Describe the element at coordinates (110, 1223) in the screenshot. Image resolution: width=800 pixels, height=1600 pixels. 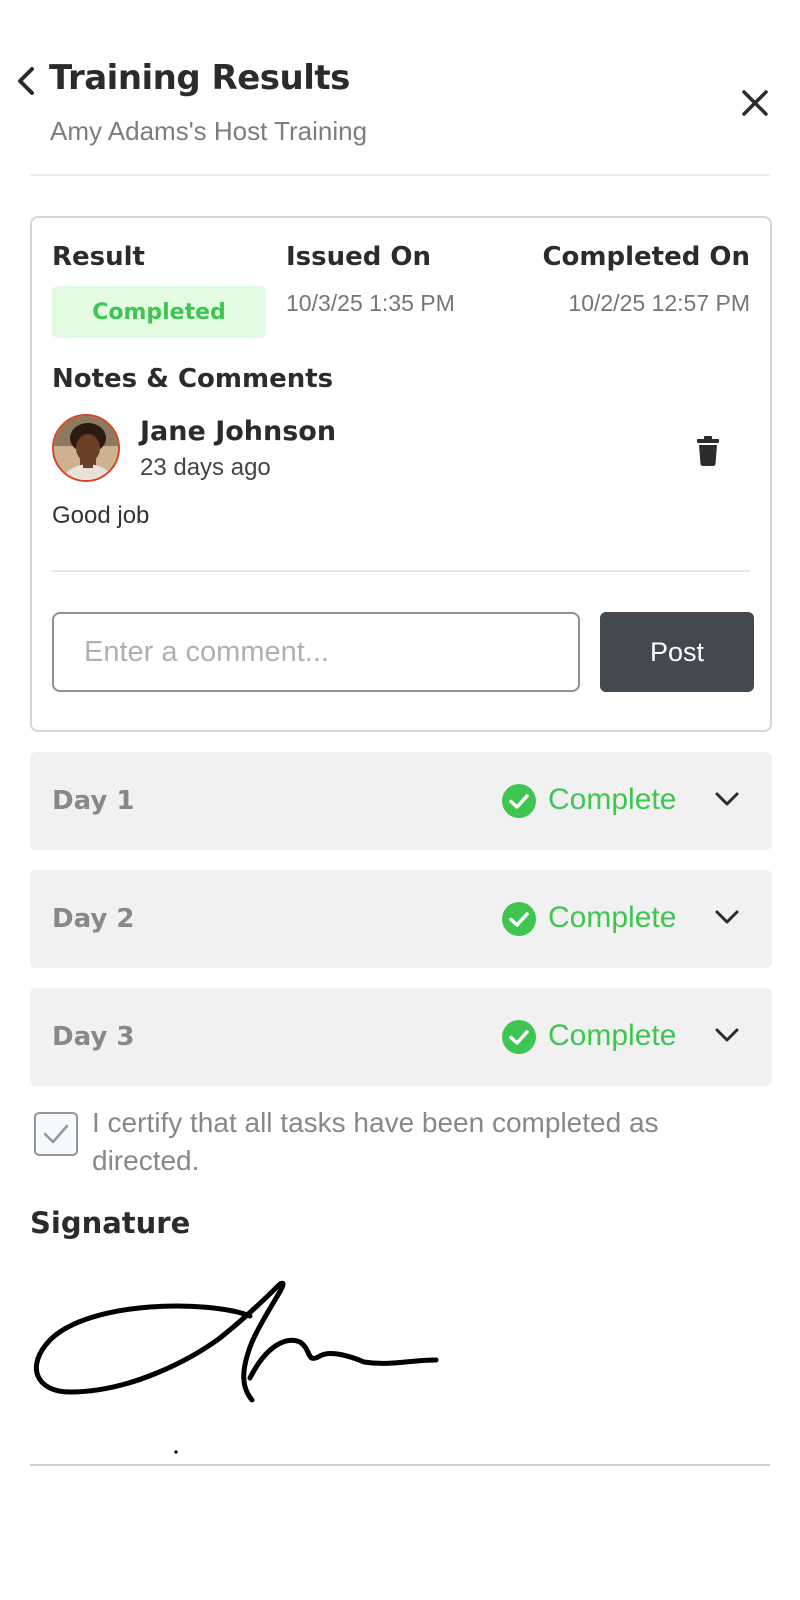
I see `signature-heading: Signature` at that location.